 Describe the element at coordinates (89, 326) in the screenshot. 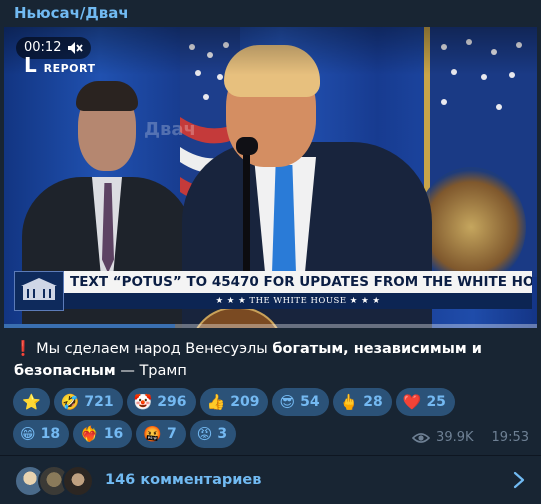

I see `video-progress-fill` at that location.